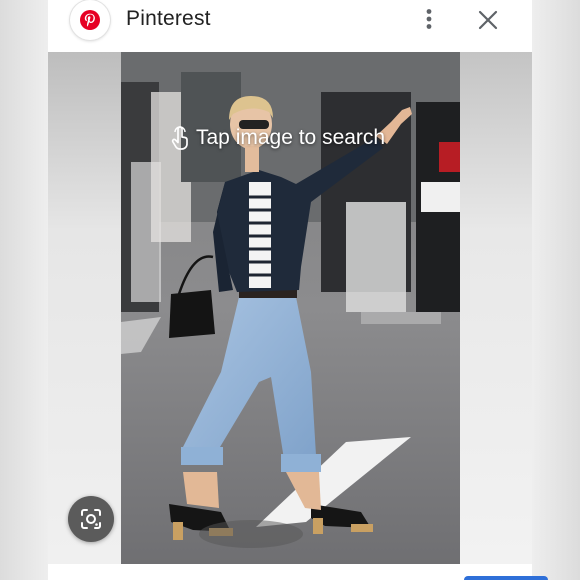  I want to click on google-lens-icon, so click(91, 519).